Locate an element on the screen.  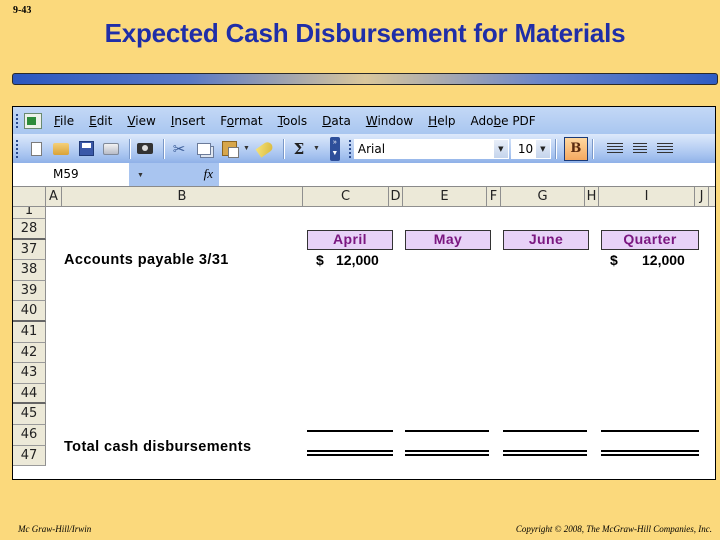
autosum-button: Σ is located at coordinates (299, 149).